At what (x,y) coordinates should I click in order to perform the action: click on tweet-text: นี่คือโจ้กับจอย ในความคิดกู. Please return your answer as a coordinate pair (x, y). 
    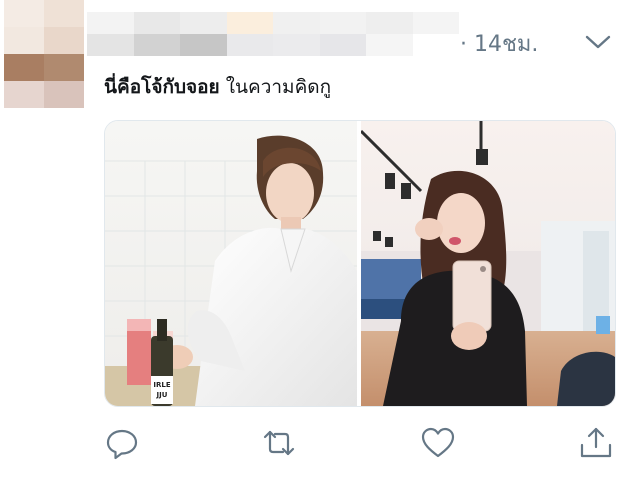
    Looking at the image, I should click on (217, 87).